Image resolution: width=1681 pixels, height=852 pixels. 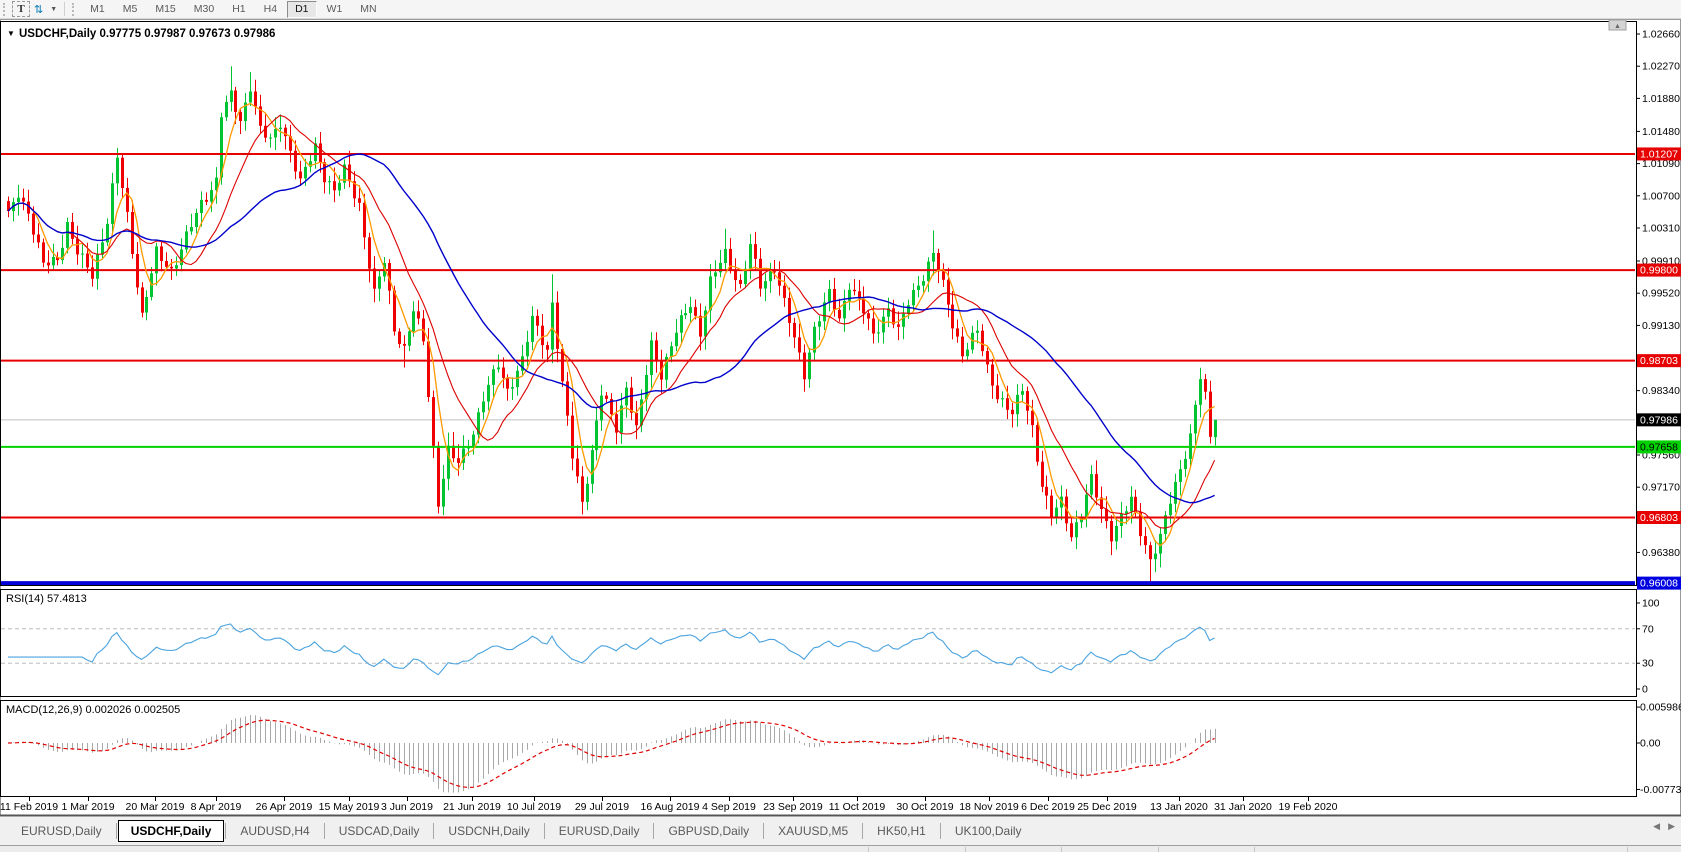 What do you see at coordinates (840, 848) in the screenshot?
I see `status-bar` at bounding box center [840, 848].